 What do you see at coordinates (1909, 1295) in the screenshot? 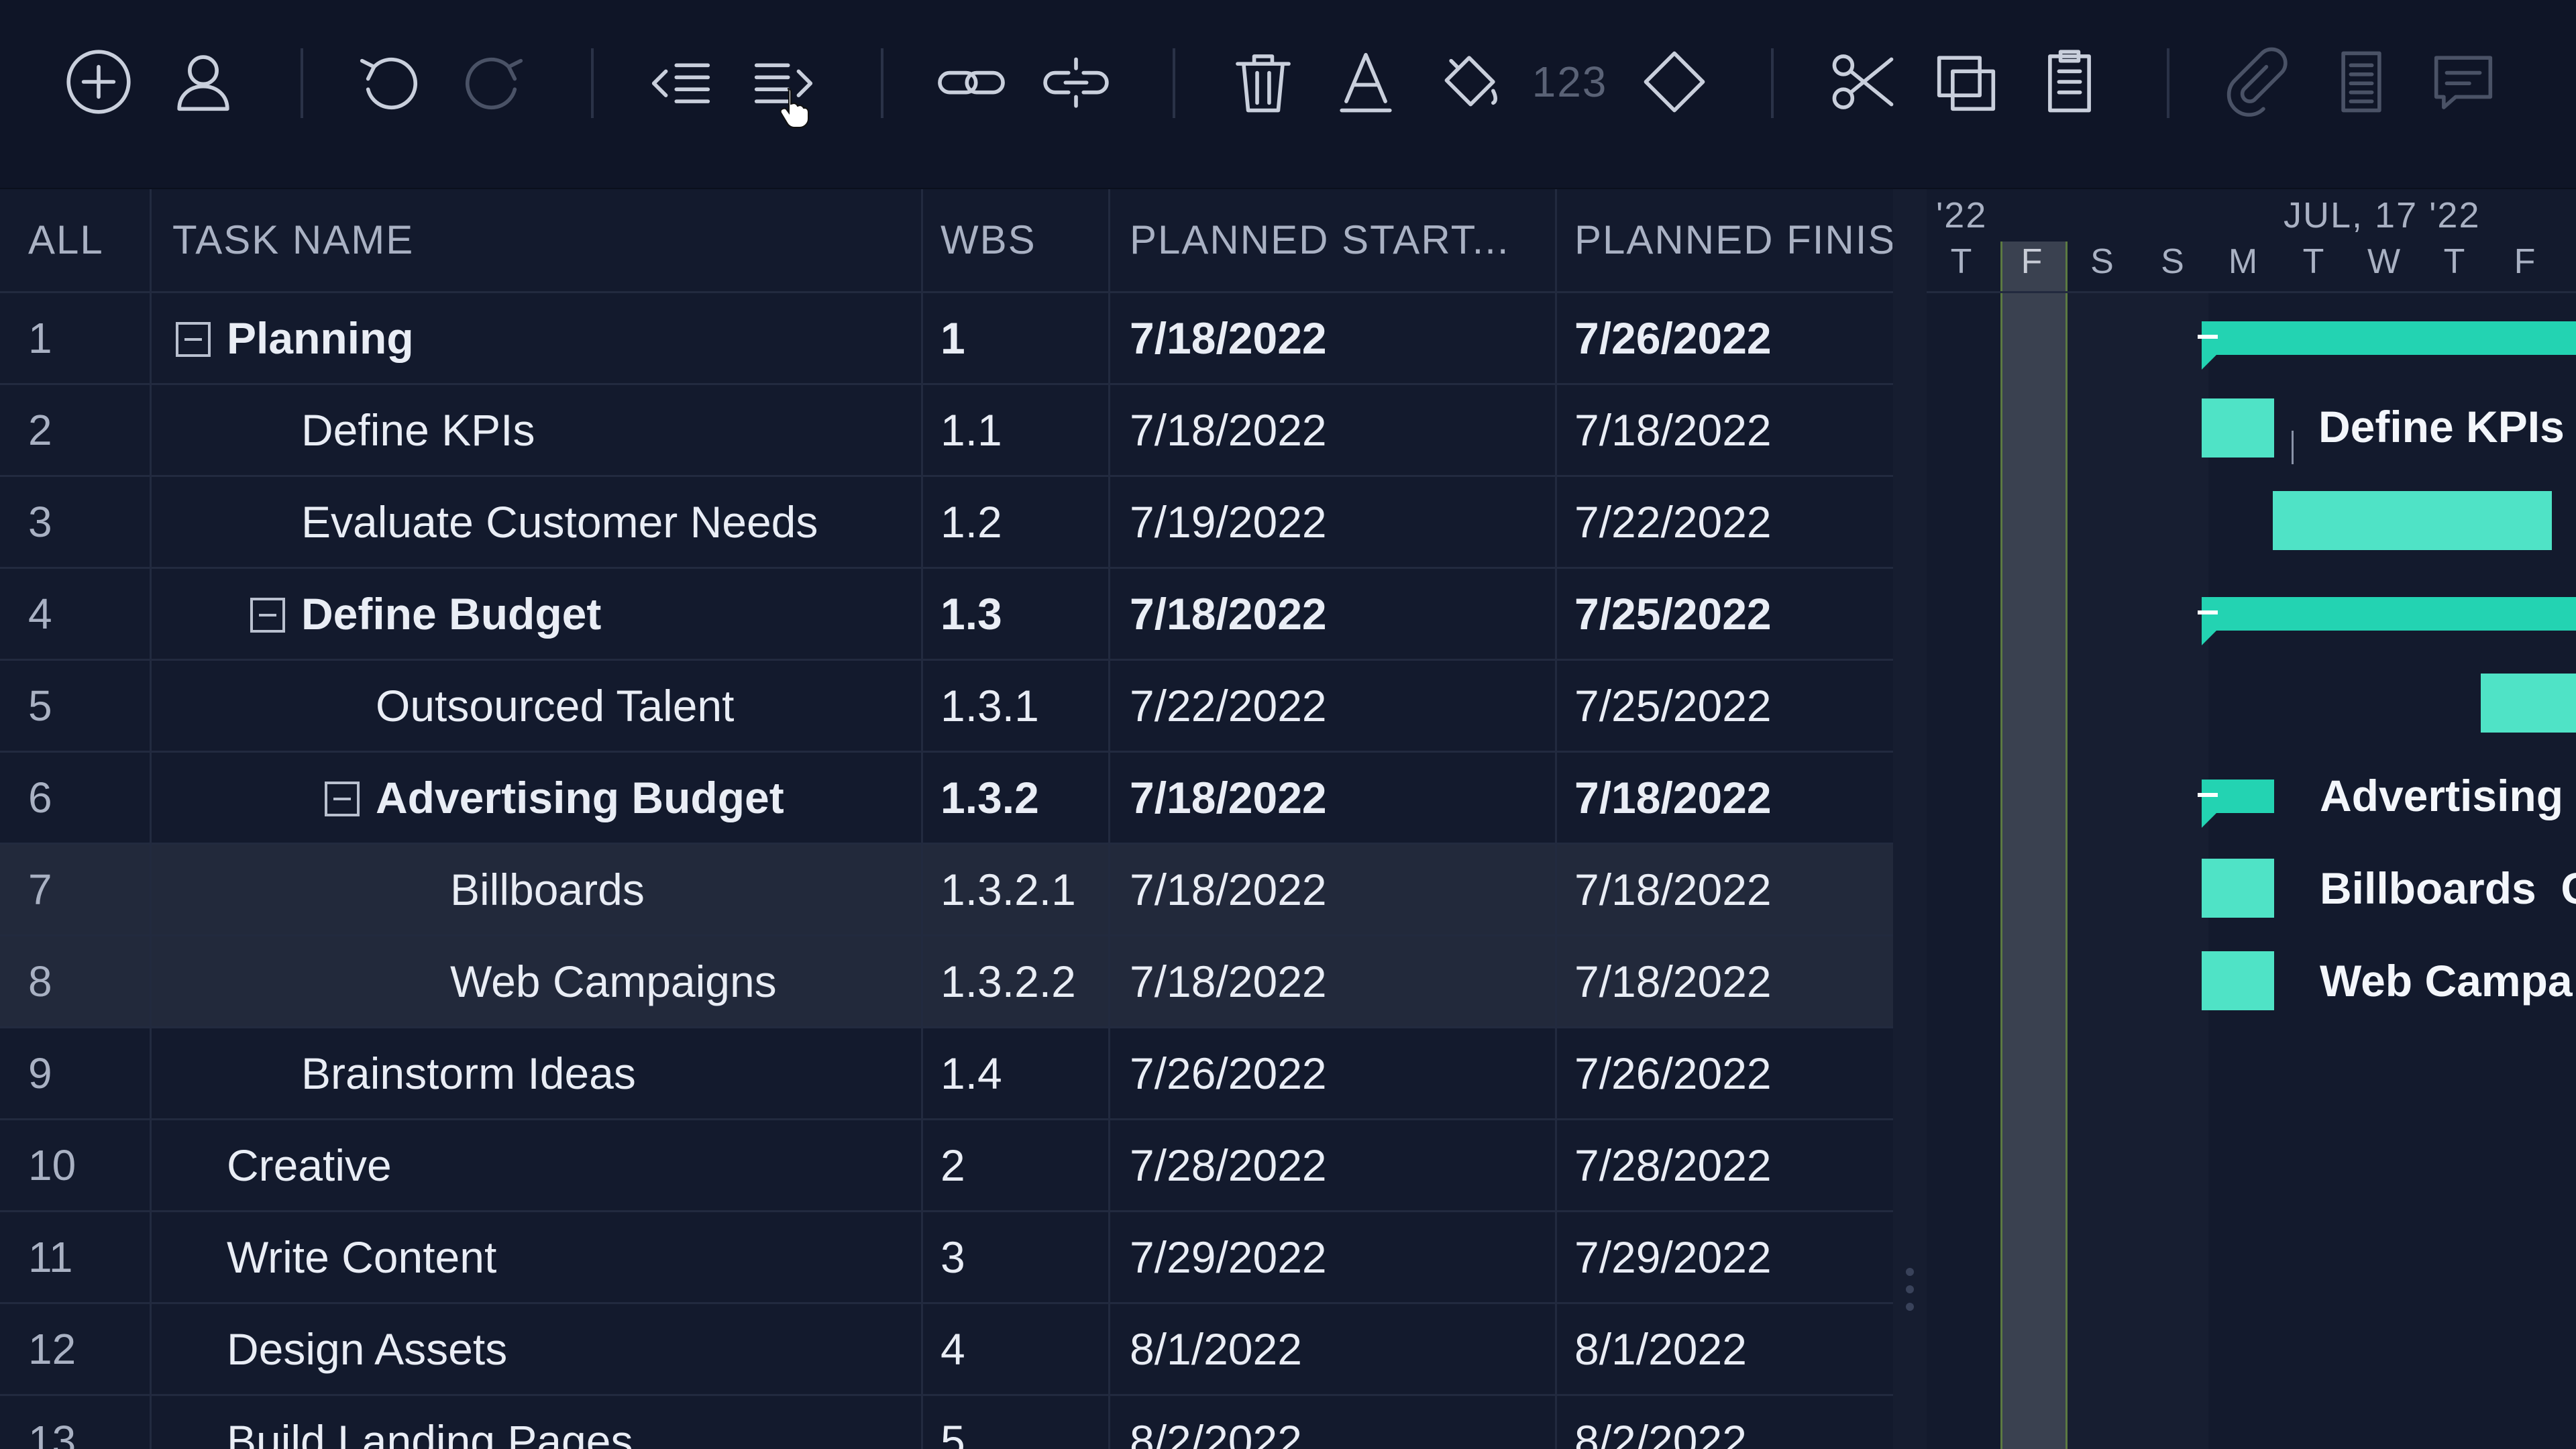
I see `splitter-handle-icon` at bounding box center [1909, 1295].